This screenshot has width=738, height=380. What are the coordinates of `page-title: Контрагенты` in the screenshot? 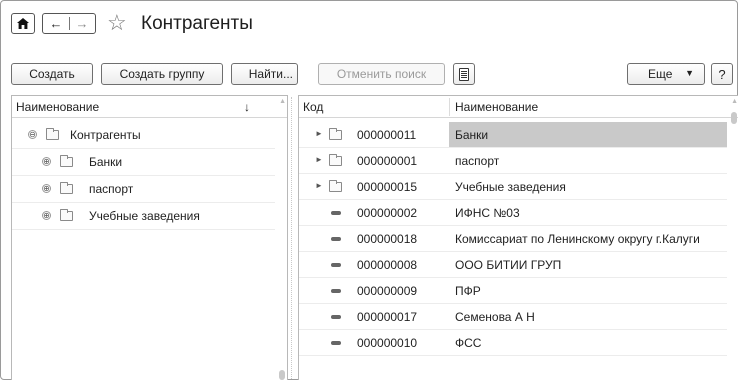 It's located at (197, 23).